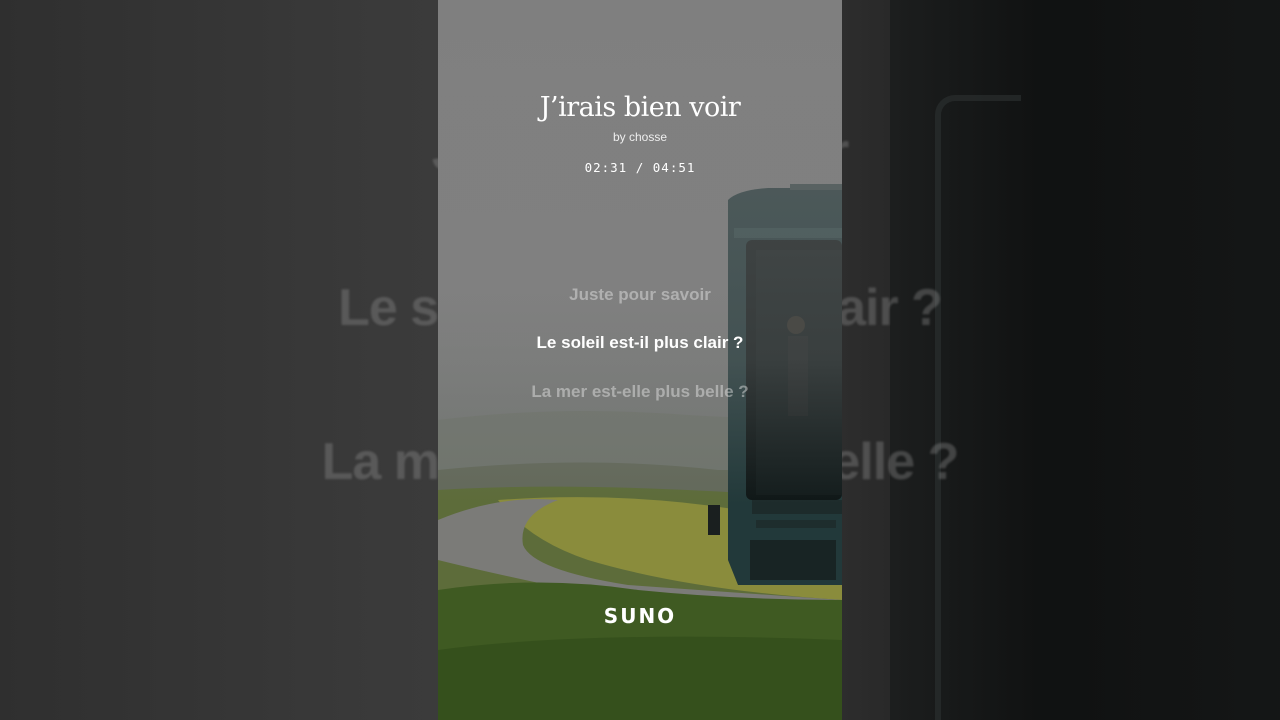 The height and width of the screenshot is (720, 1280). What do you see at coordinates (978, 407) in the screenshot?
I see `background-train-door` at bounding box center [978, 407].